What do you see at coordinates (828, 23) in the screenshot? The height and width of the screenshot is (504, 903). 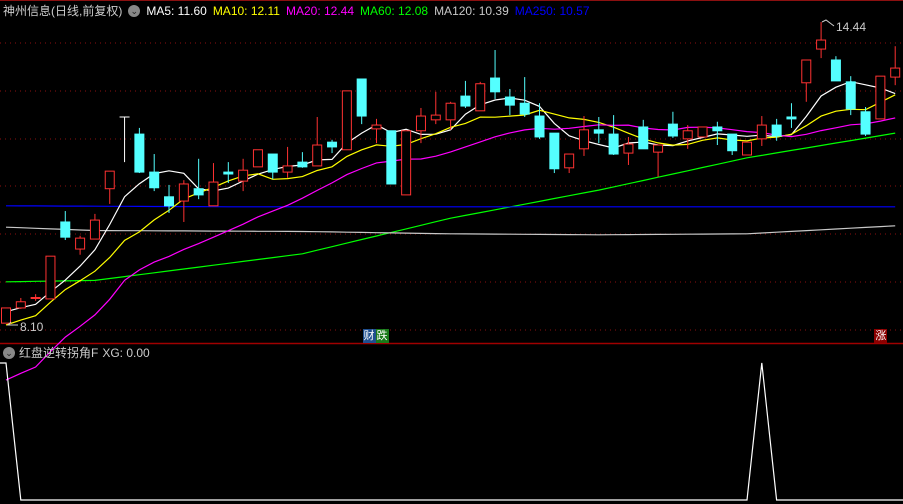 I see `high-pointer-icon` at bounding box center [828, 23].